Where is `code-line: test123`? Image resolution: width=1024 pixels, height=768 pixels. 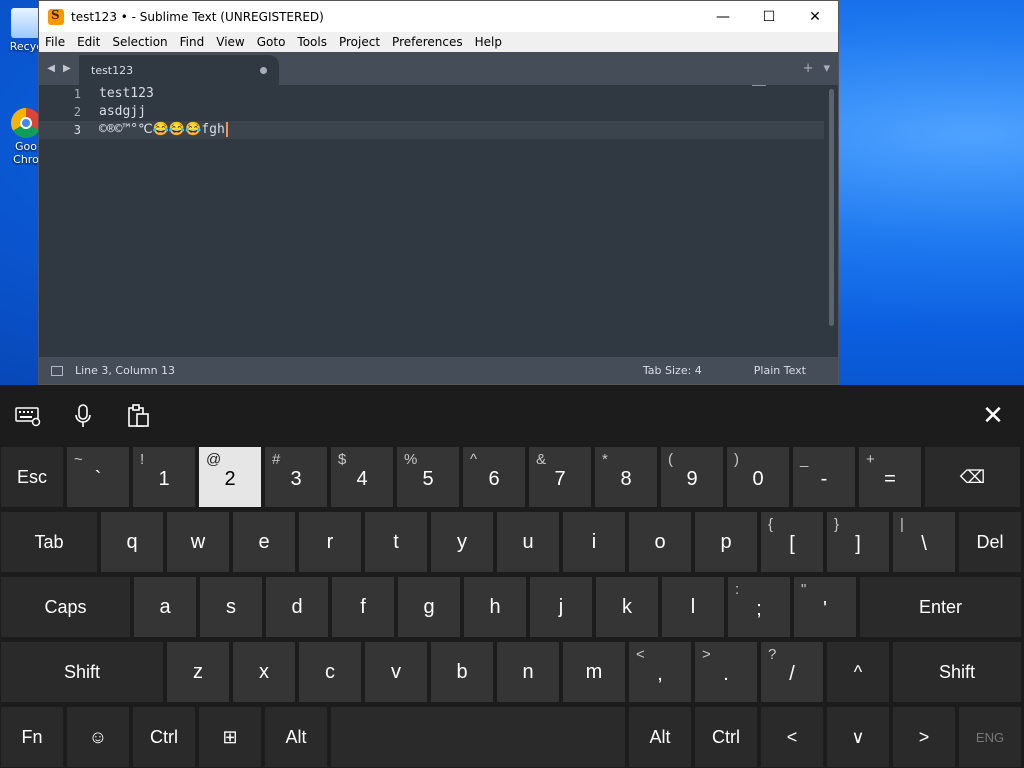
code-line: test123 is located at coordinates (459, 94).